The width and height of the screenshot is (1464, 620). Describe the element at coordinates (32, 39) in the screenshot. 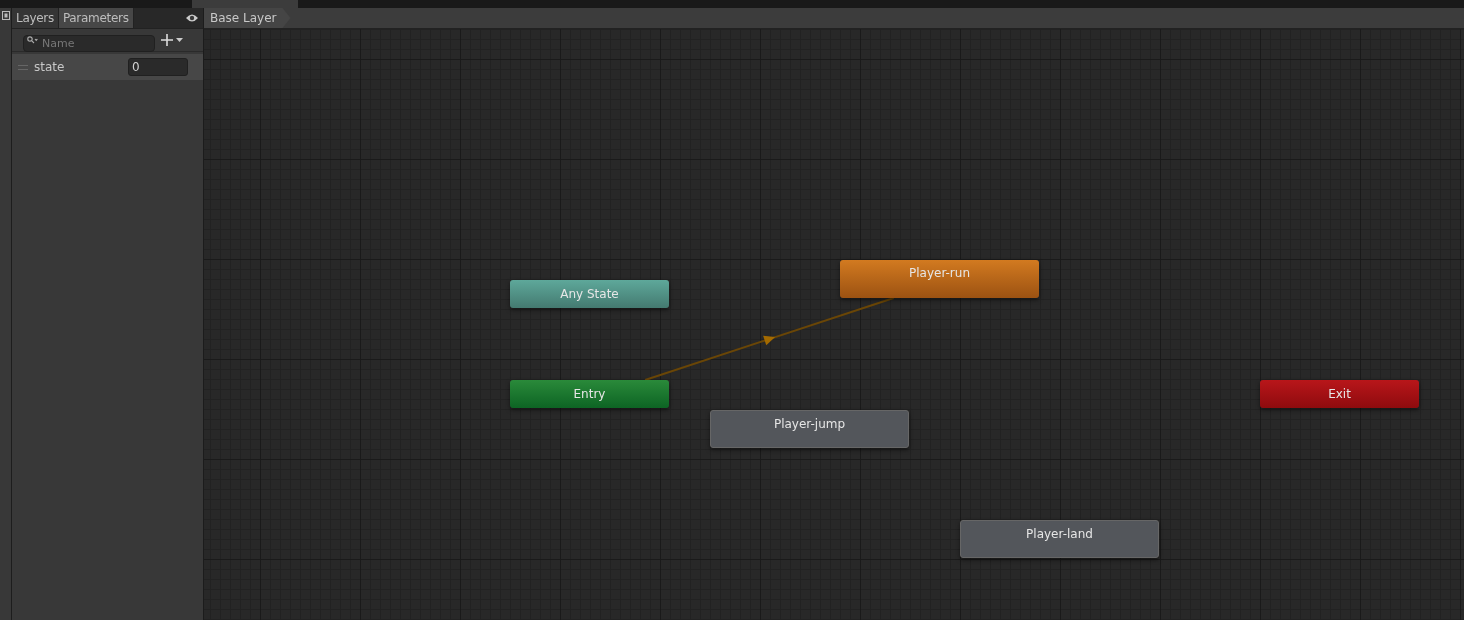

I see `search-icon` at that location.